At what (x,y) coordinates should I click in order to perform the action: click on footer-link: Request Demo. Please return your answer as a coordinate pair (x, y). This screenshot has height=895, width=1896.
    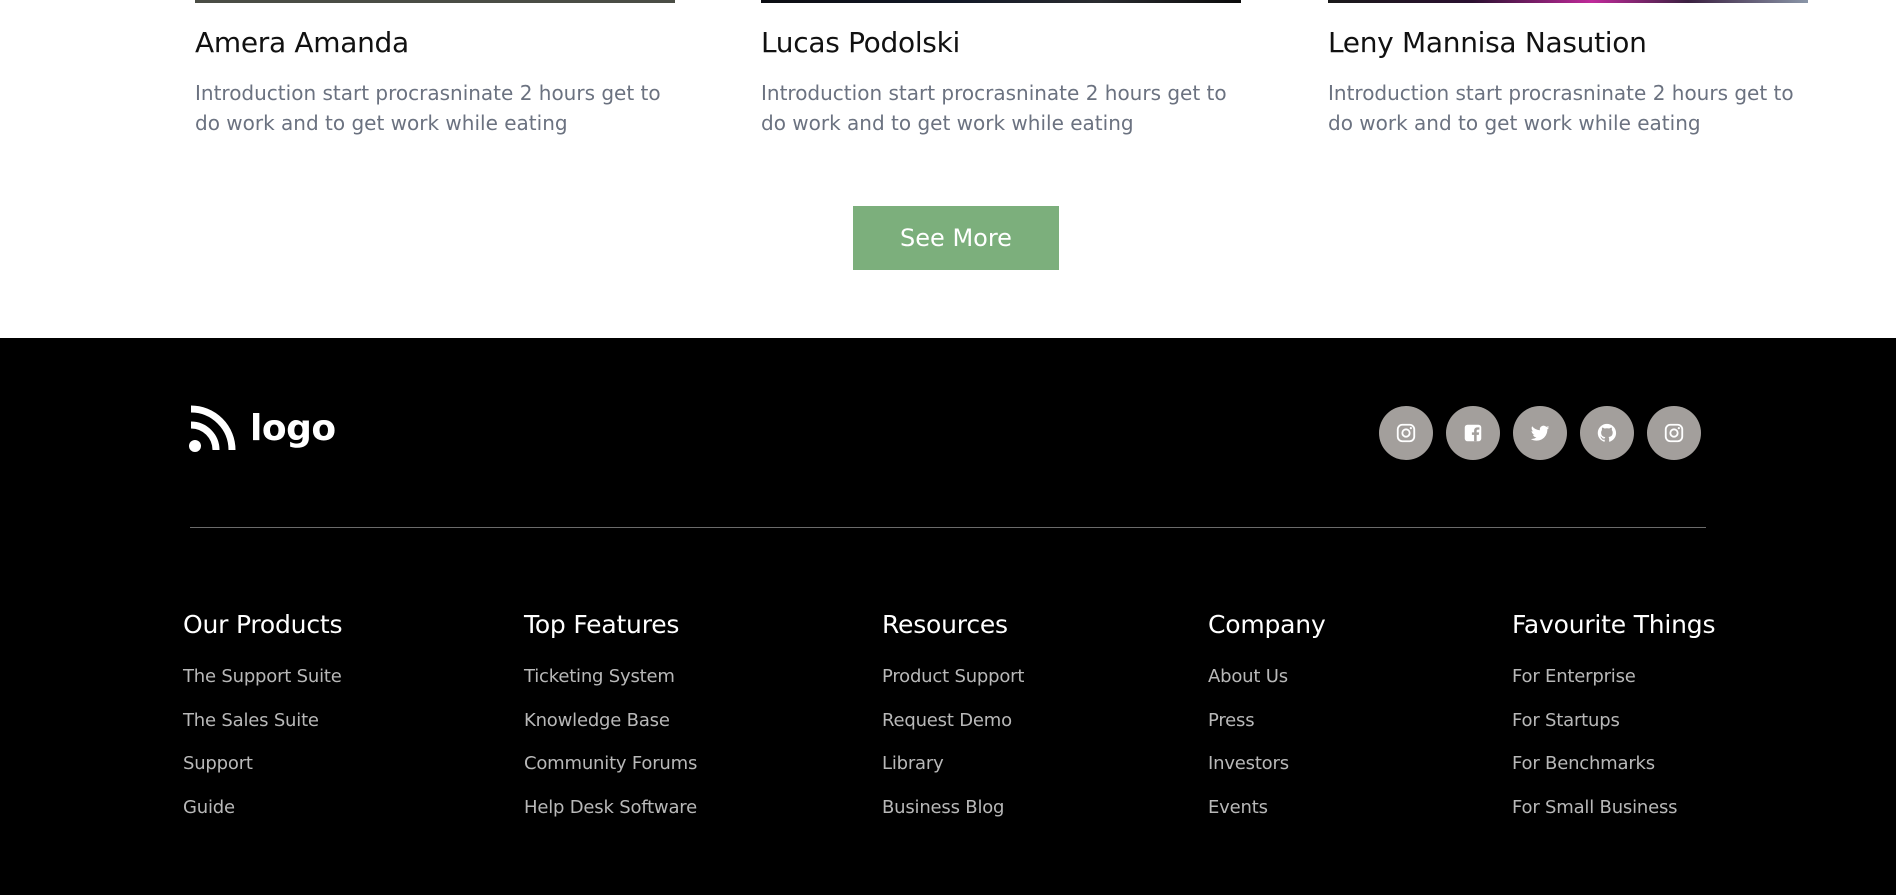
    Looking at the image, I should click on (947, 720).